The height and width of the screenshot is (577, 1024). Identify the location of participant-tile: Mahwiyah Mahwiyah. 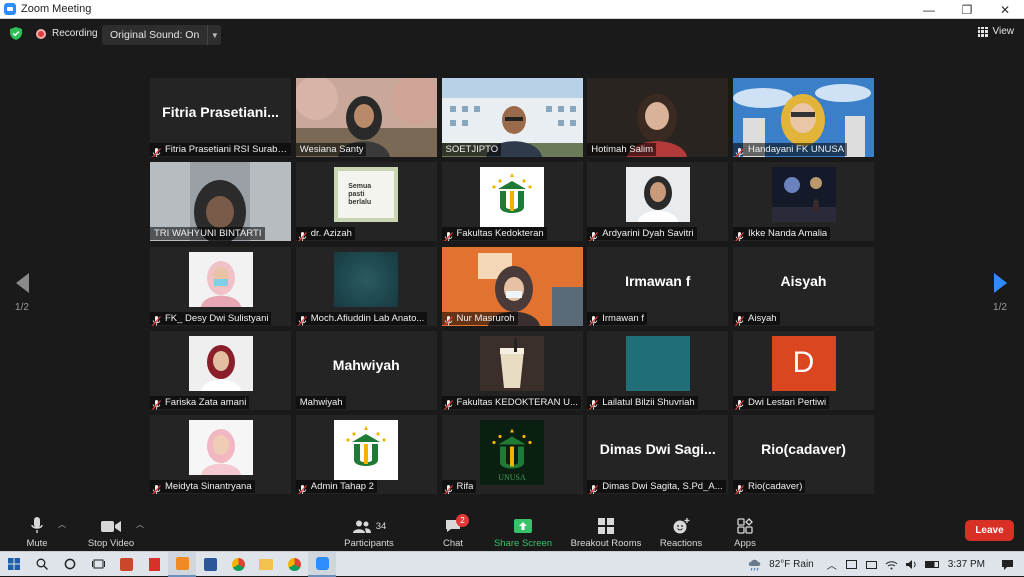
(366, 370).